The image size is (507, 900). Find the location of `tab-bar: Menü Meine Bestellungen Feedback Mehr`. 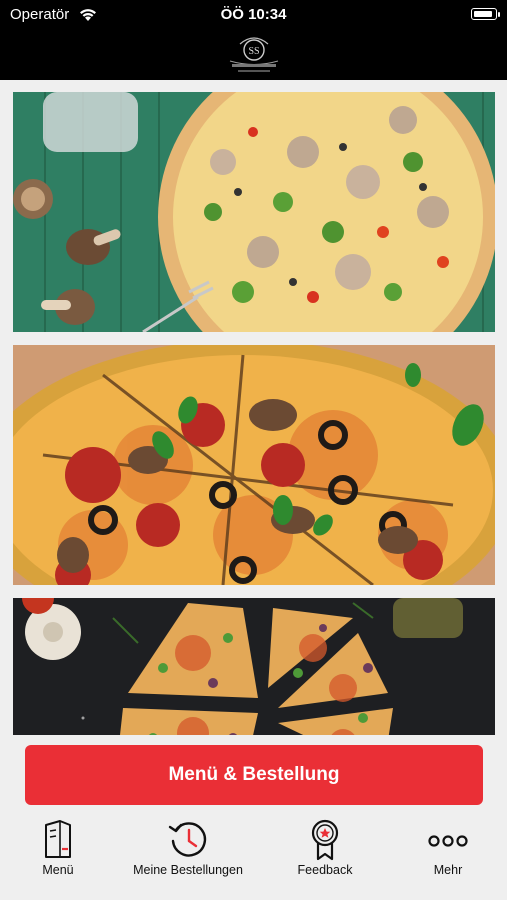

tab-bar: Menü Meine Bestellungen Feedback Mehr is located at coordinates (253, 857).